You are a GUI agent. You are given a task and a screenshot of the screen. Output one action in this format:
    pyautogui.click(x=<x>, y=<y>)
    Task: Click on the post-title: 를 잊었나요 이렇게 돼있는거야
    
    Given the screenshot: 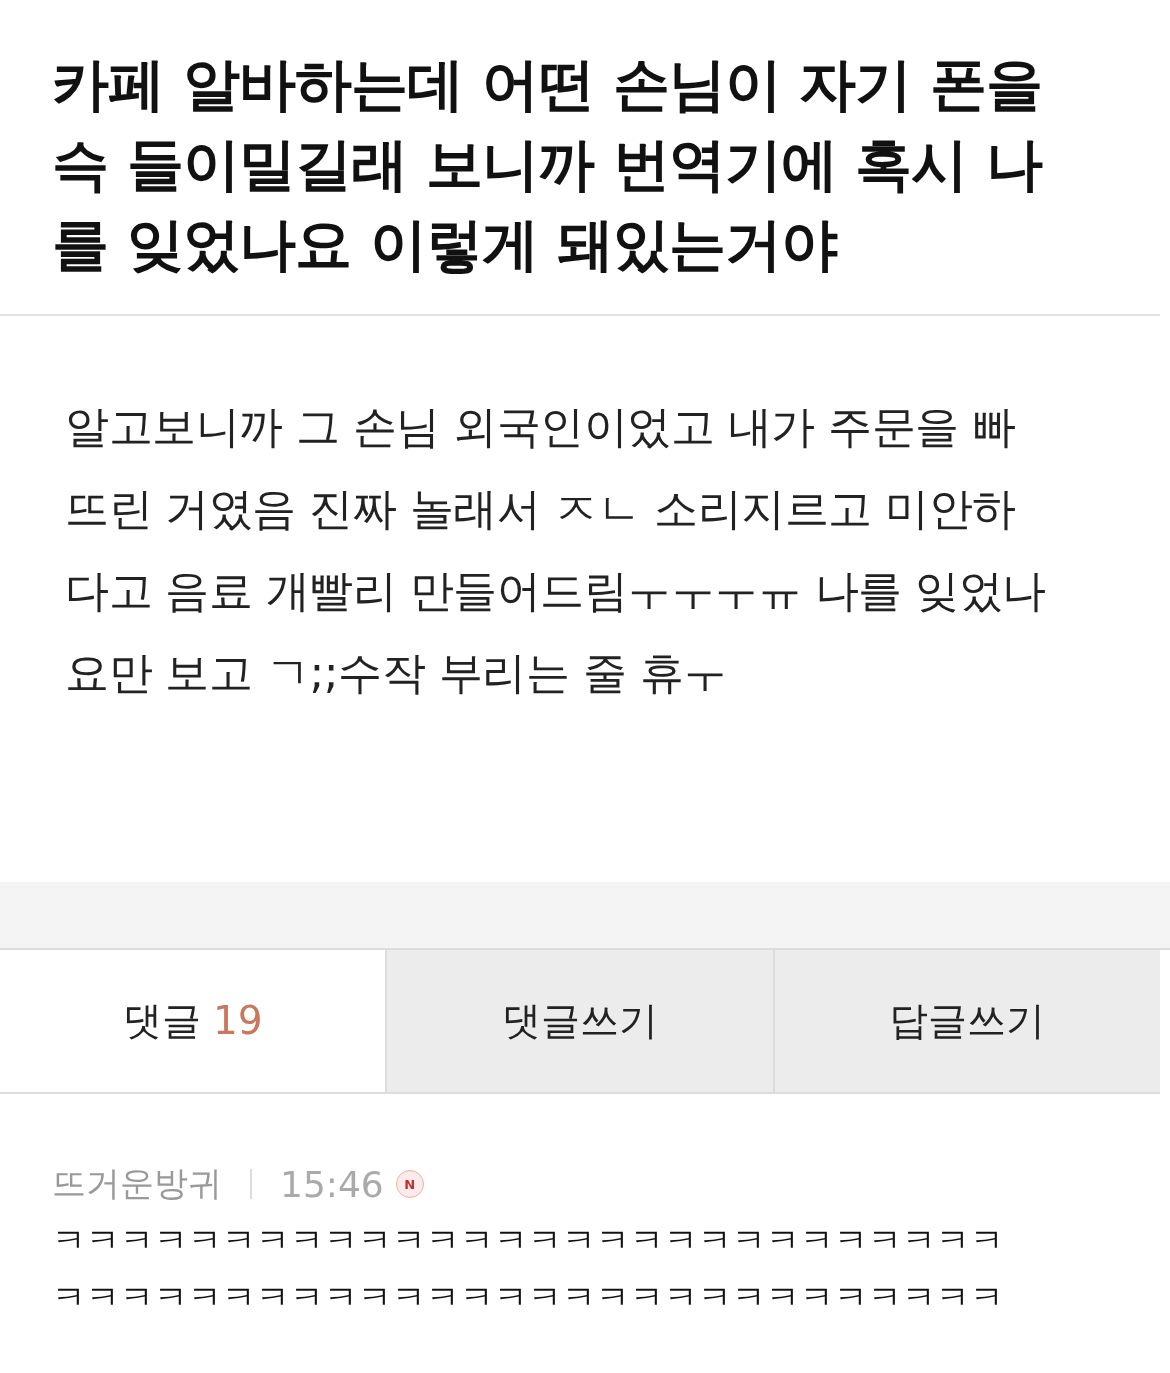 What is the action you would take?
    pyautogui.click(x=445, y=244)
    